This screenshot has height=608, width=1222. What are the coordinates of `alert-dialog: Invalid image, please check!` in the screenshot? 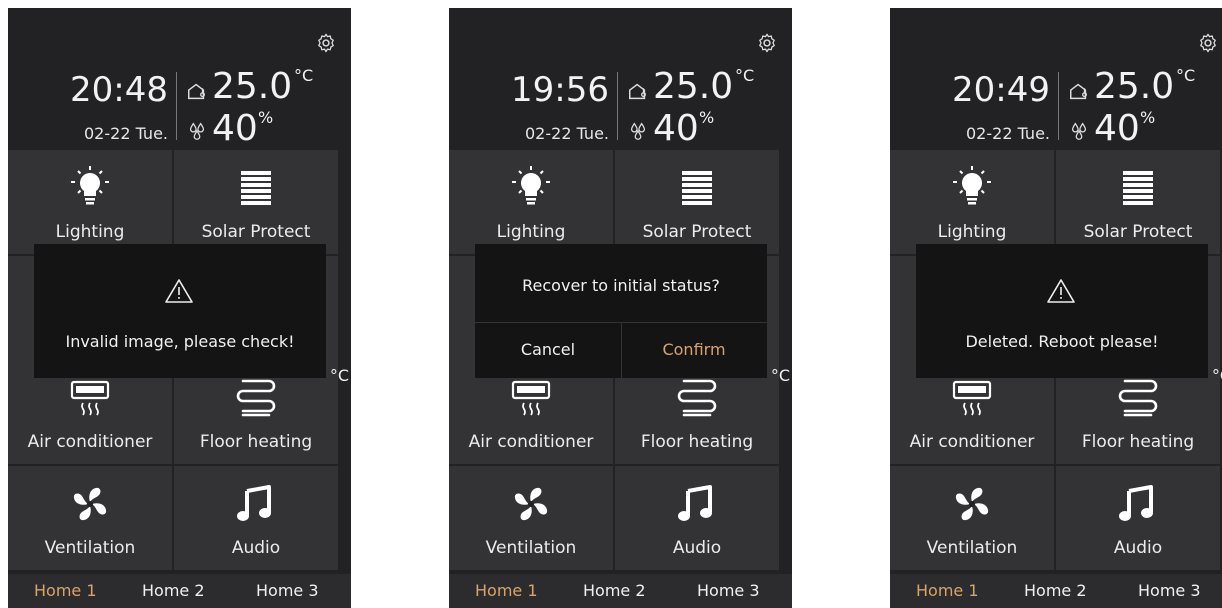 It's located at (180, 311).